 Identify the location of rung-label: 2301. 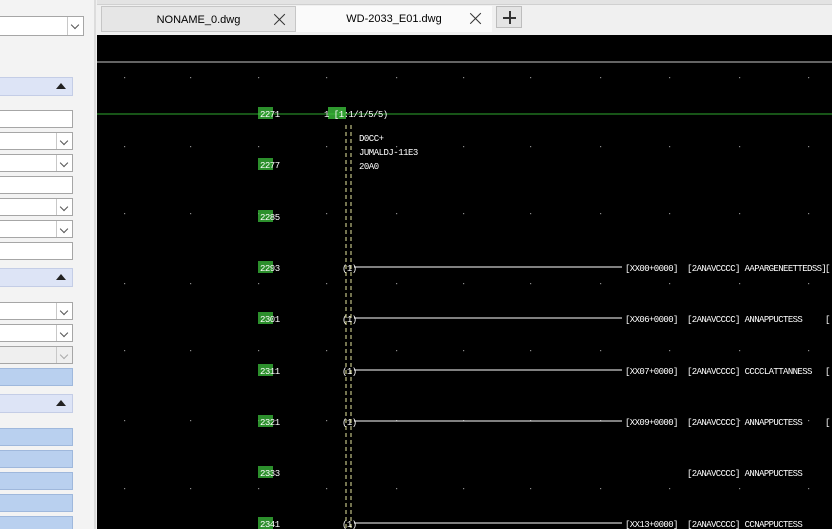
(270, 320).